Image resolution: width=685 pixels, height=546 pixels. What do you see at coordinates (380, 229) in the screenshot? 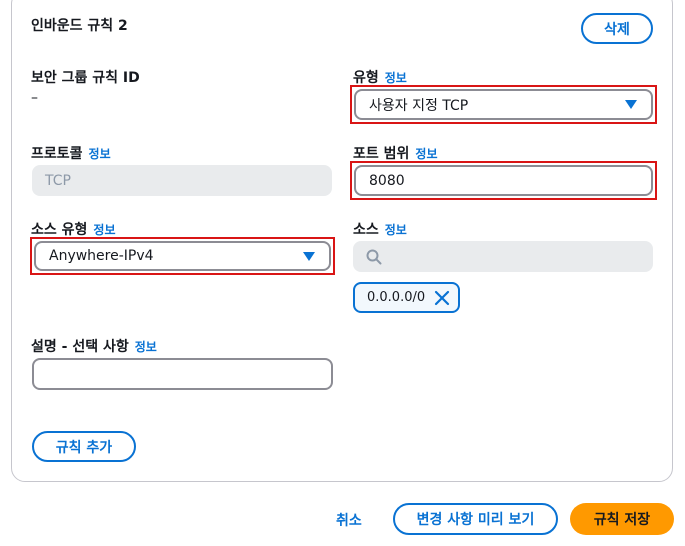
I see `source-label-row: 소스 정보` at bounding box center [380, 229].